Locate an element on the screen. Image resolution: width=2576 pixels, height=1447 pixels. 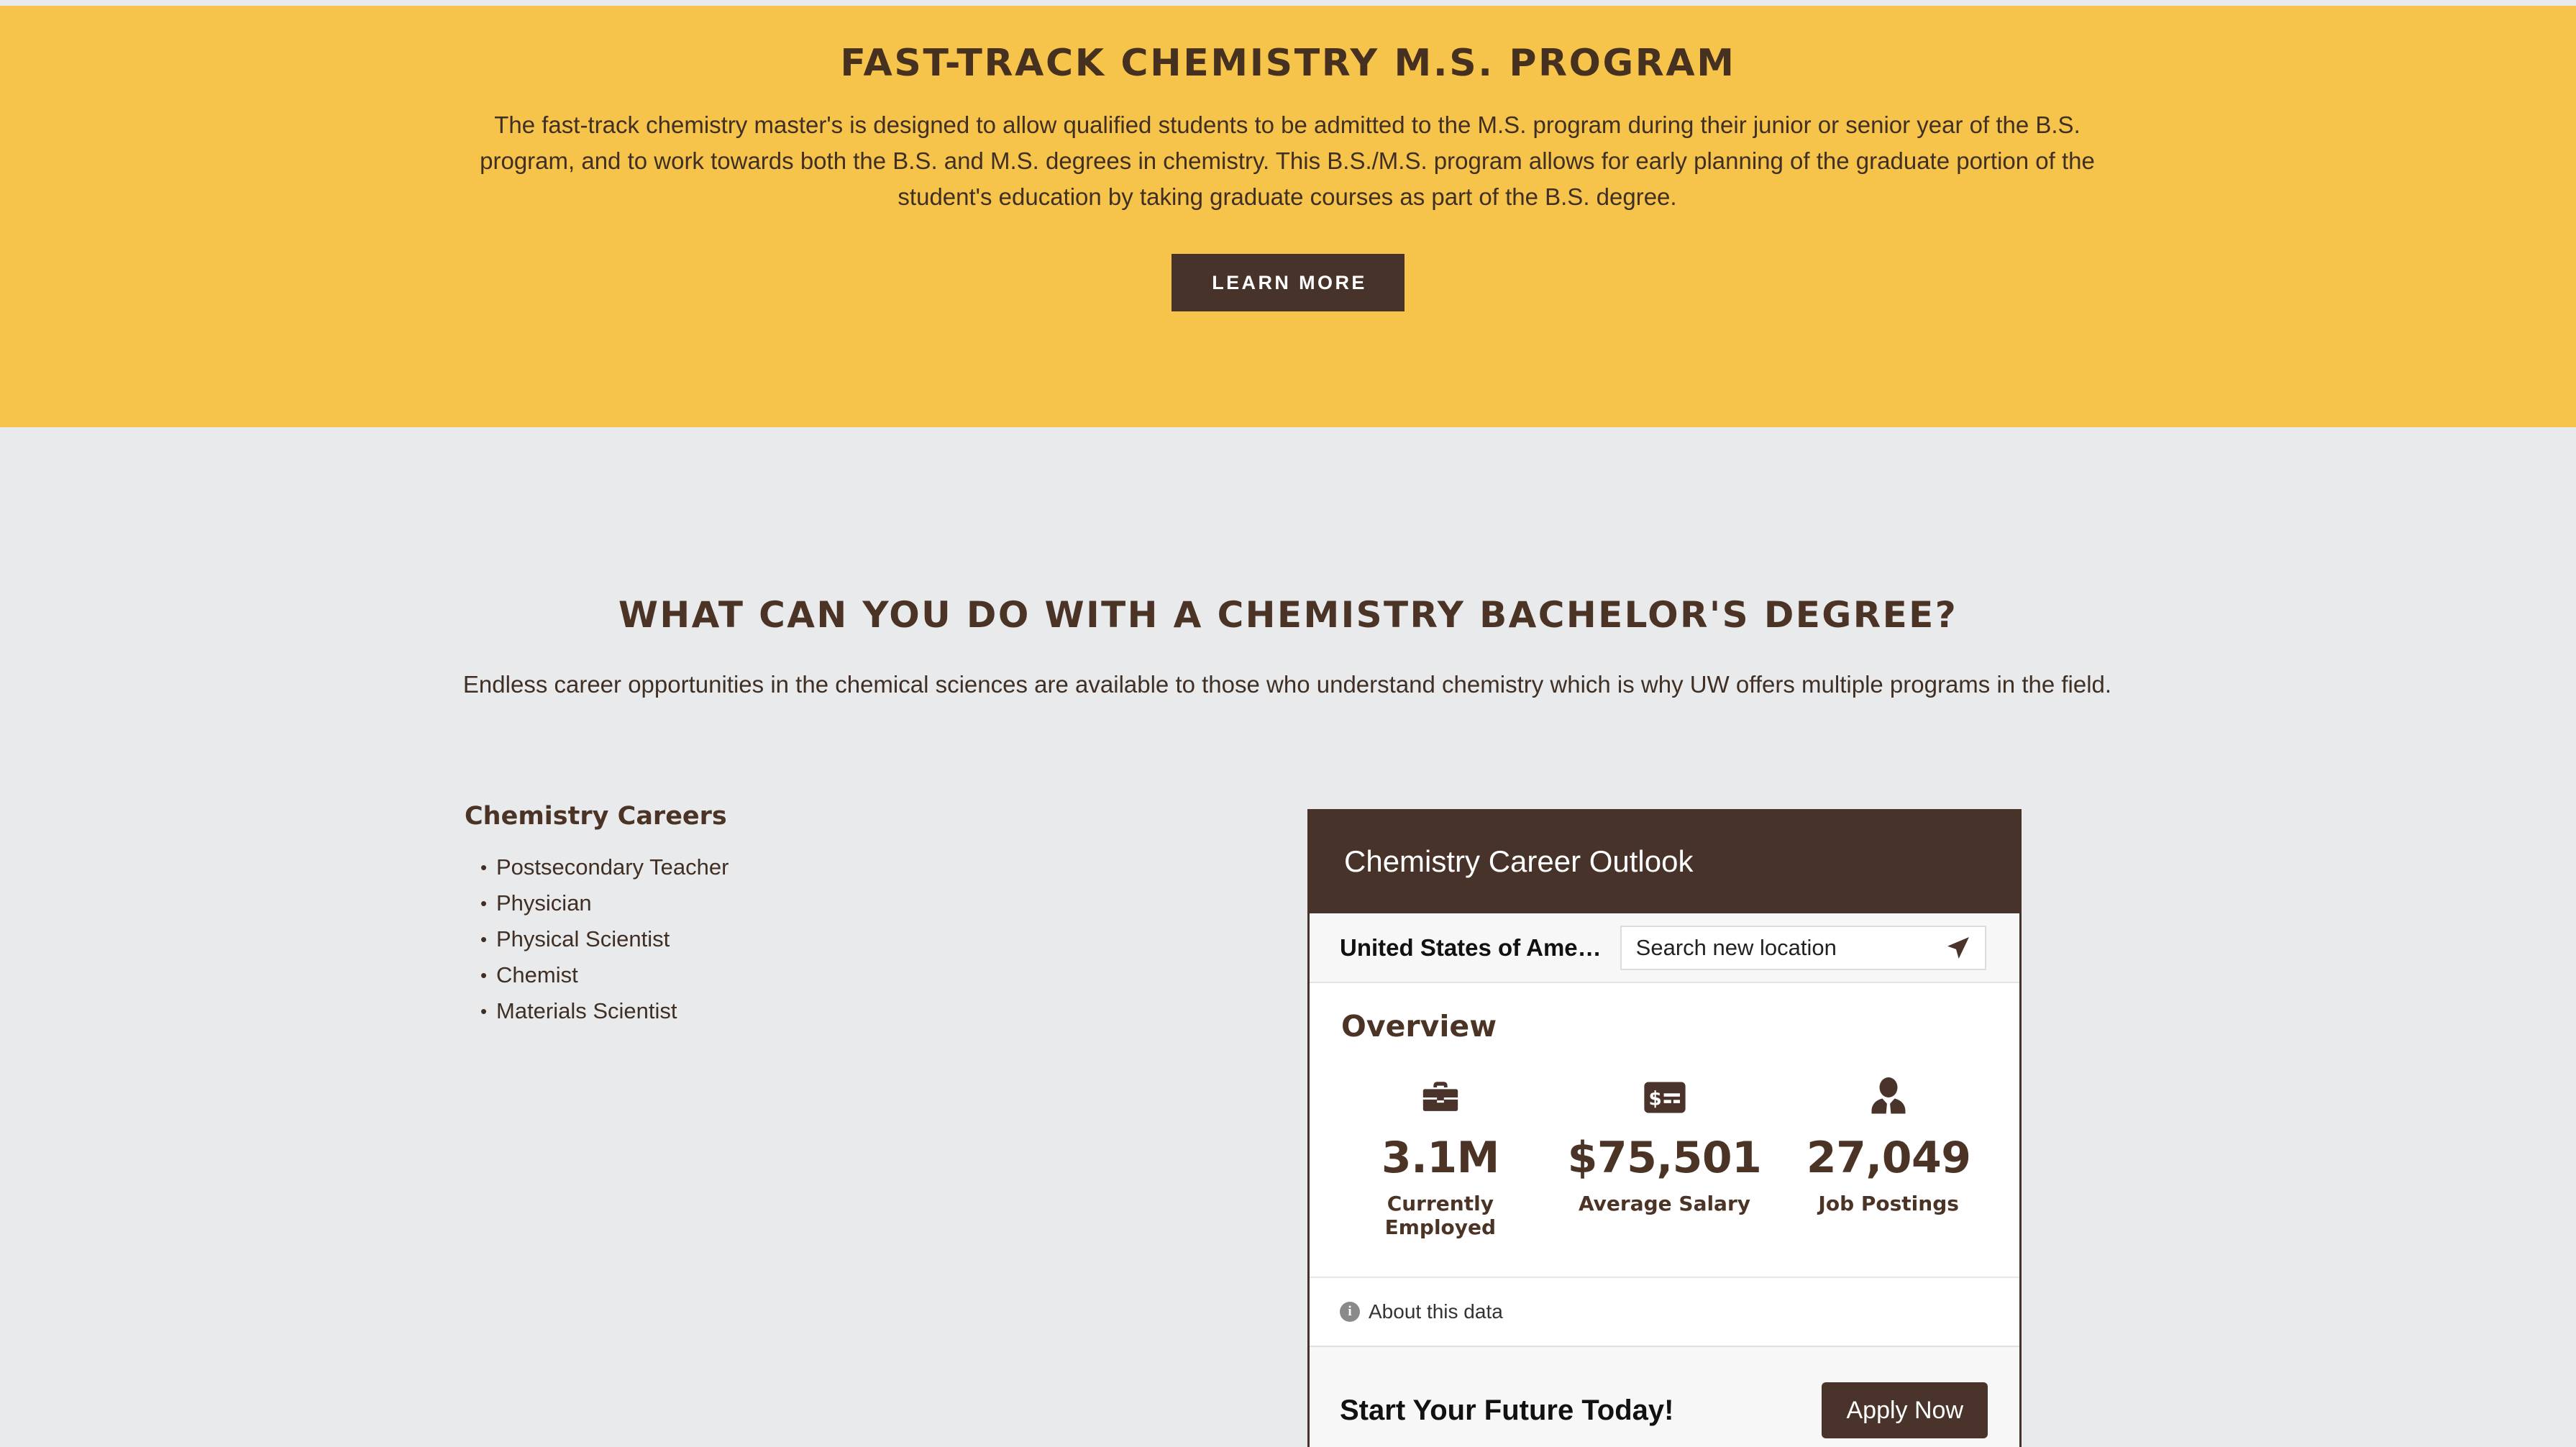
stat-job-postings: 27,049 Job Postings is located at coordinates (1888, 1156).